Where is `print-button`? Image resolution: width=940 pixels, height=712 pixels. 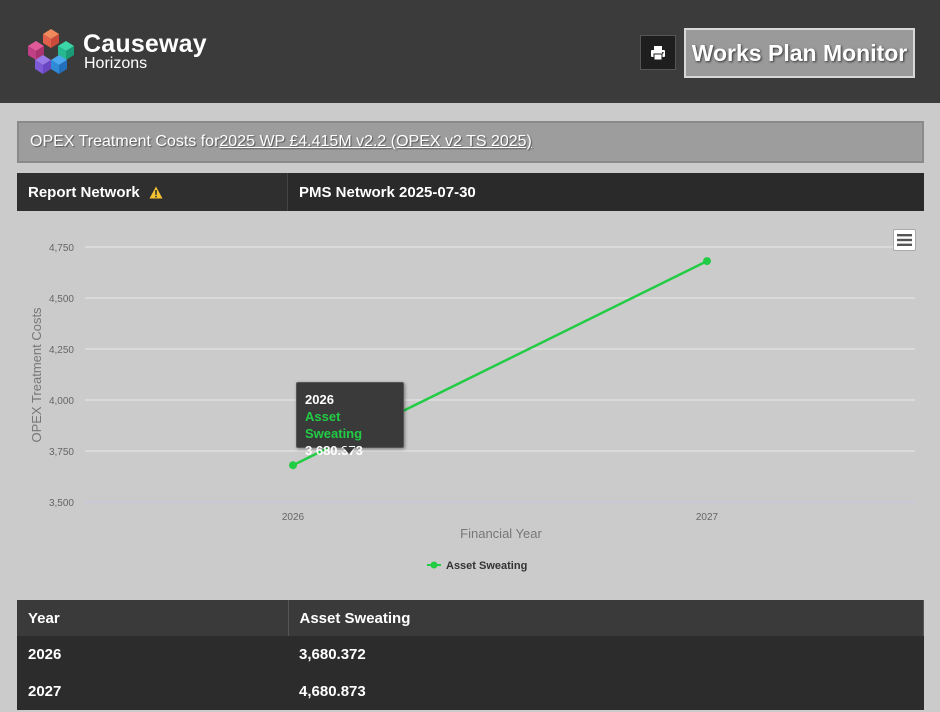
print-button is located at coordinates (658, 52).